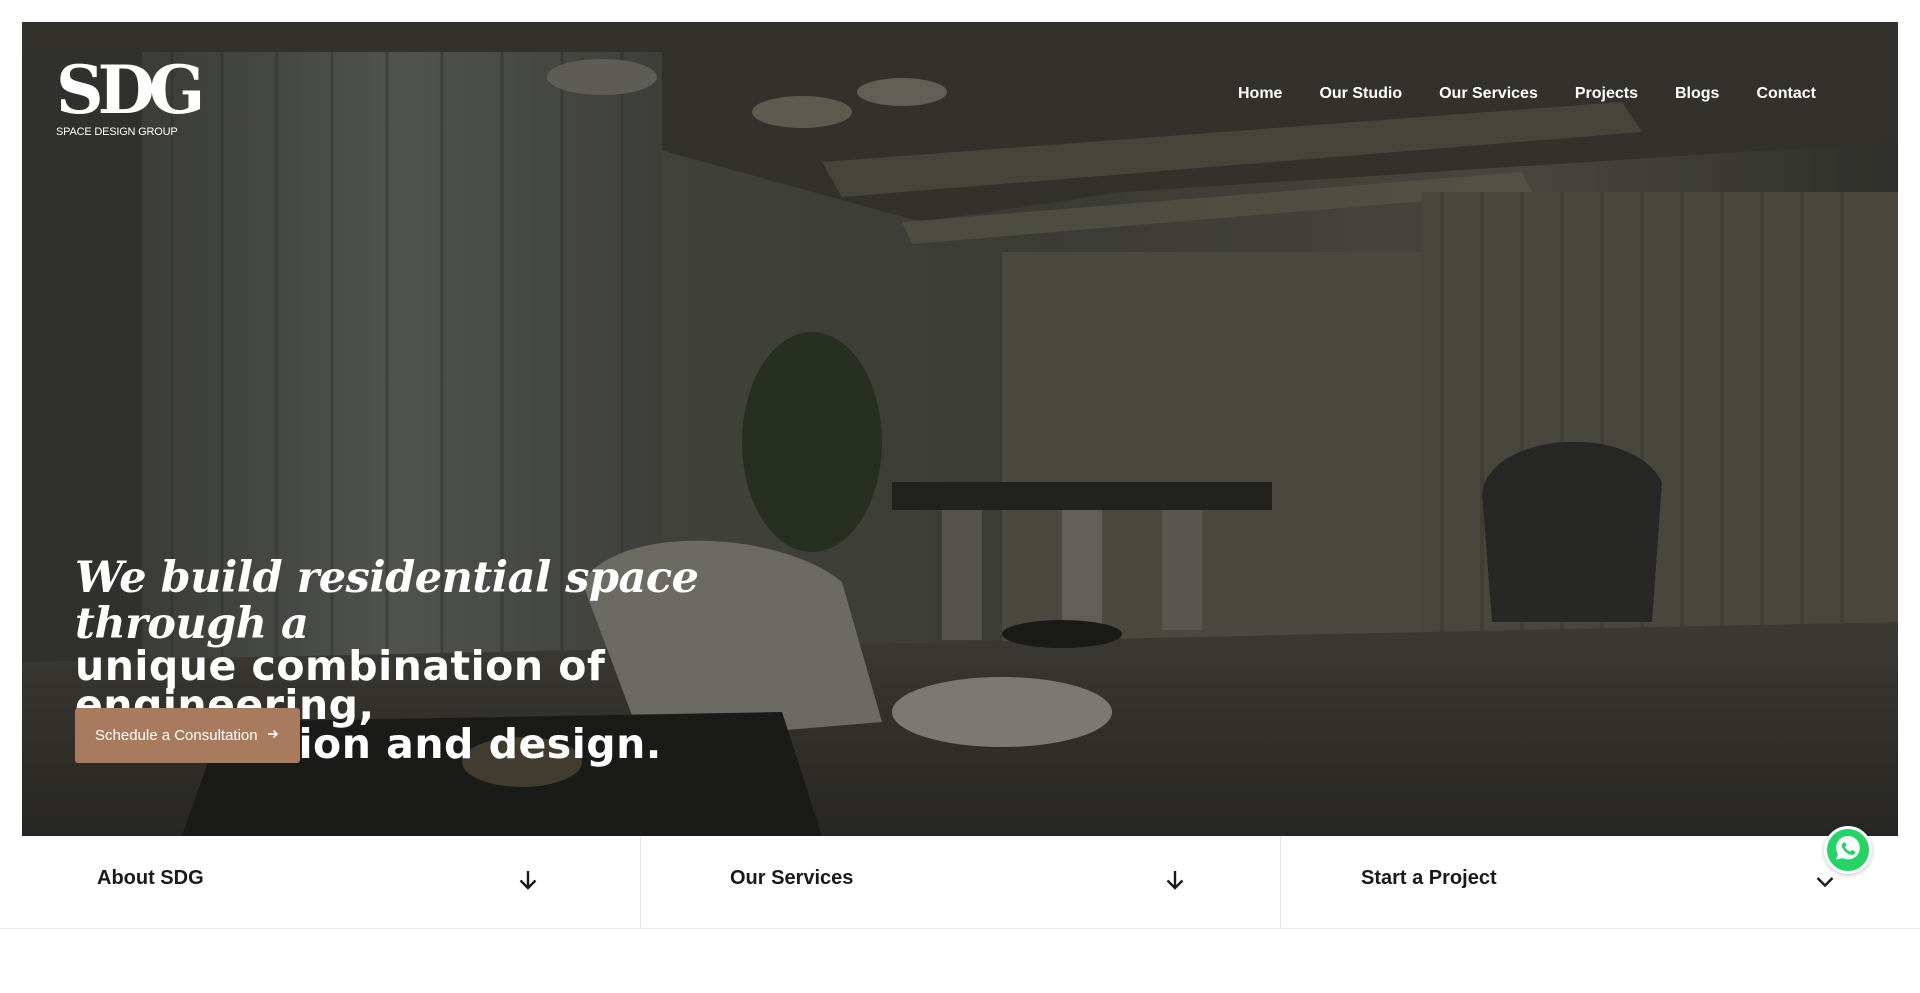  Describe the element at coordinates (387, 601) in the screenshot. I see `headline-italic: We build residential space through a` at that location.